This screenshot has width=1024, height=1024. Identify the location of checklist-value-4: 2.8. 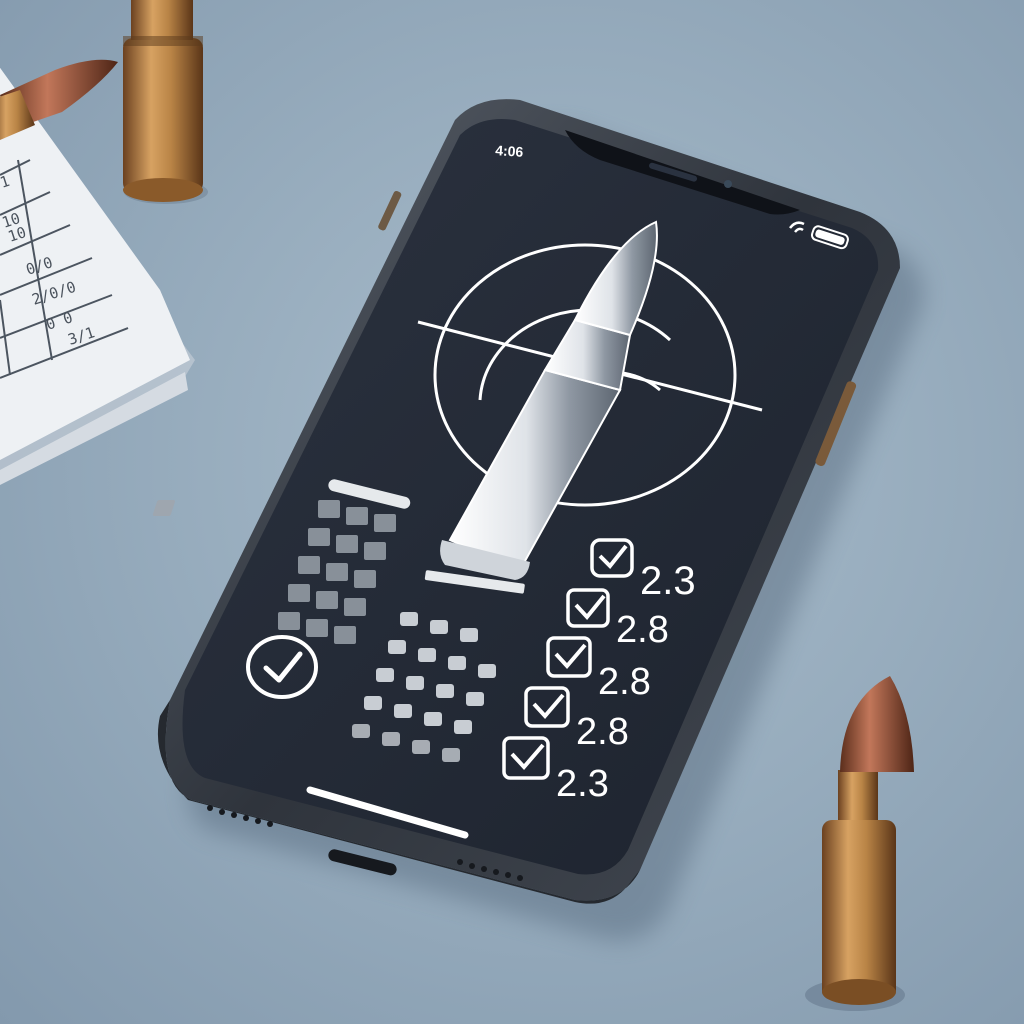
(602, 732).